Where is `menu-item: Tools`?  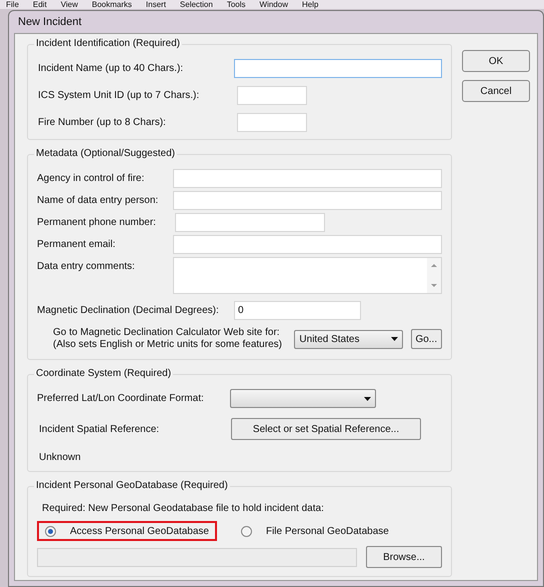 menu-item: Tools is located at coordinates (236, 4).